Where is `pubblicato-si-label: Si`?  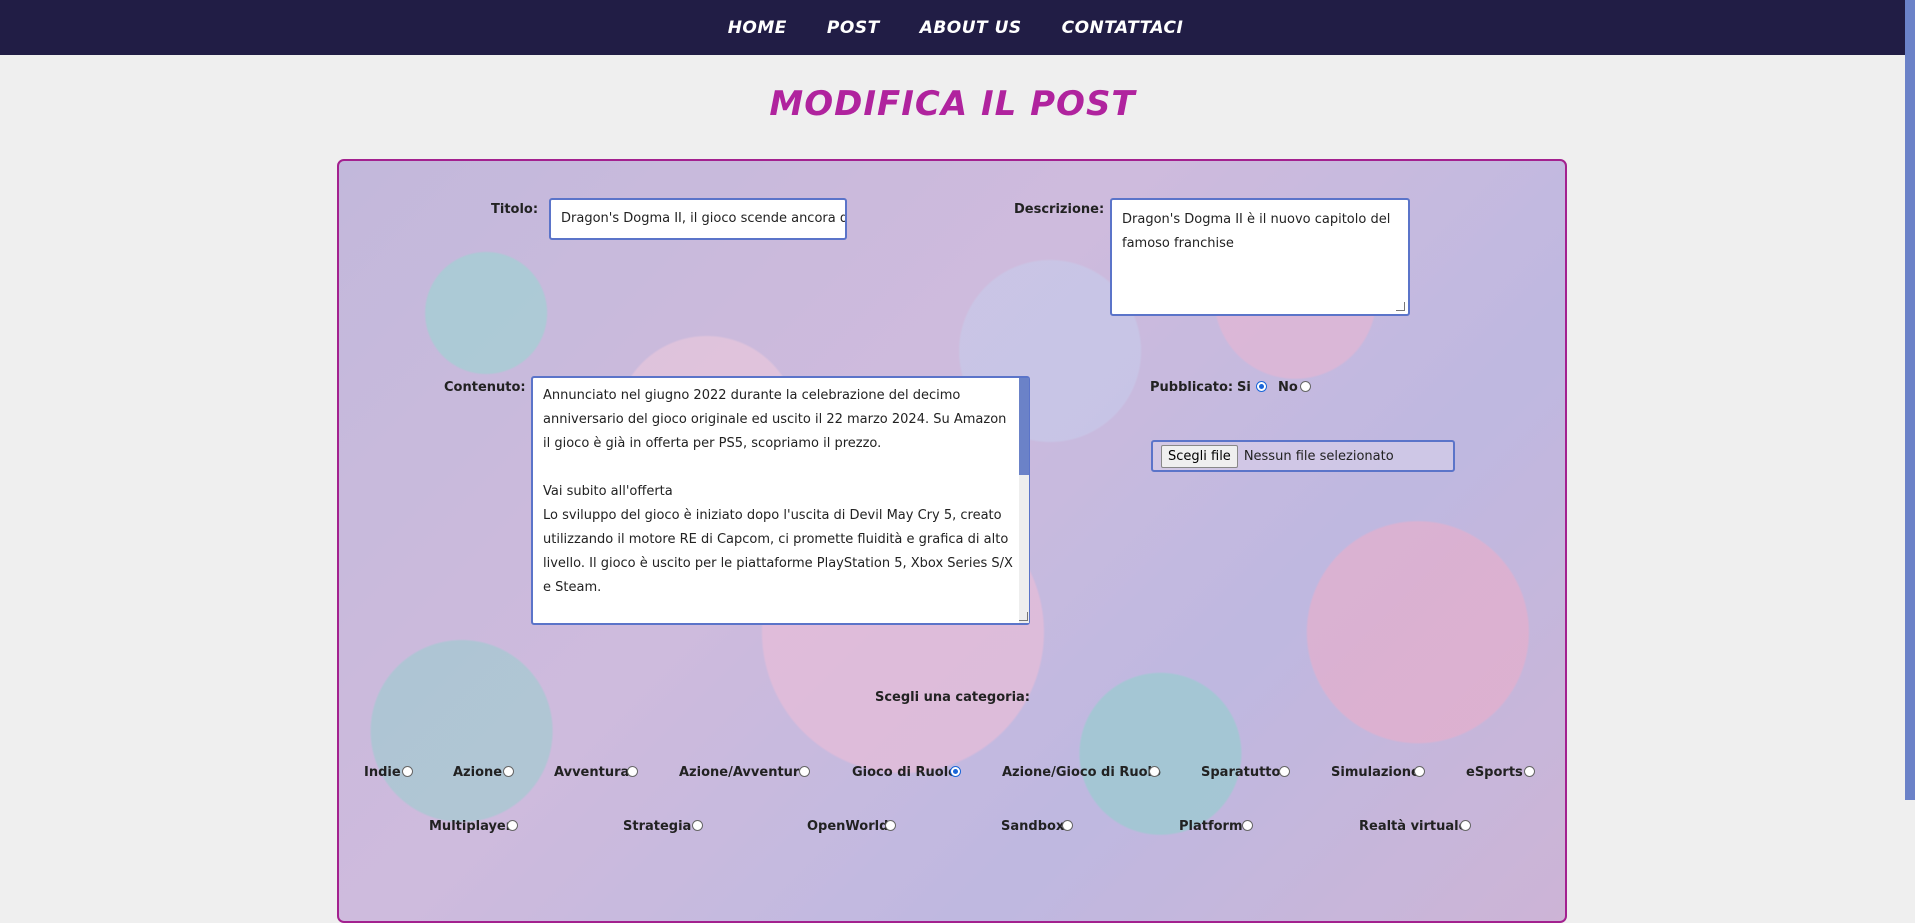 pubblicato-si-label: Si is located at coordinates (1244, 387).